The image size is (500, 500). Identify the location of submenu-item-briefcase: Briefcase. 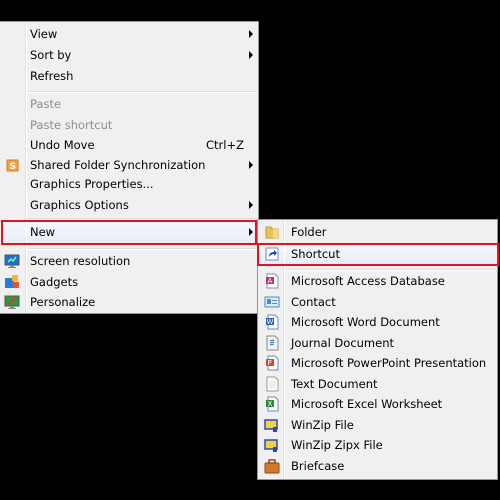
(377, 466).